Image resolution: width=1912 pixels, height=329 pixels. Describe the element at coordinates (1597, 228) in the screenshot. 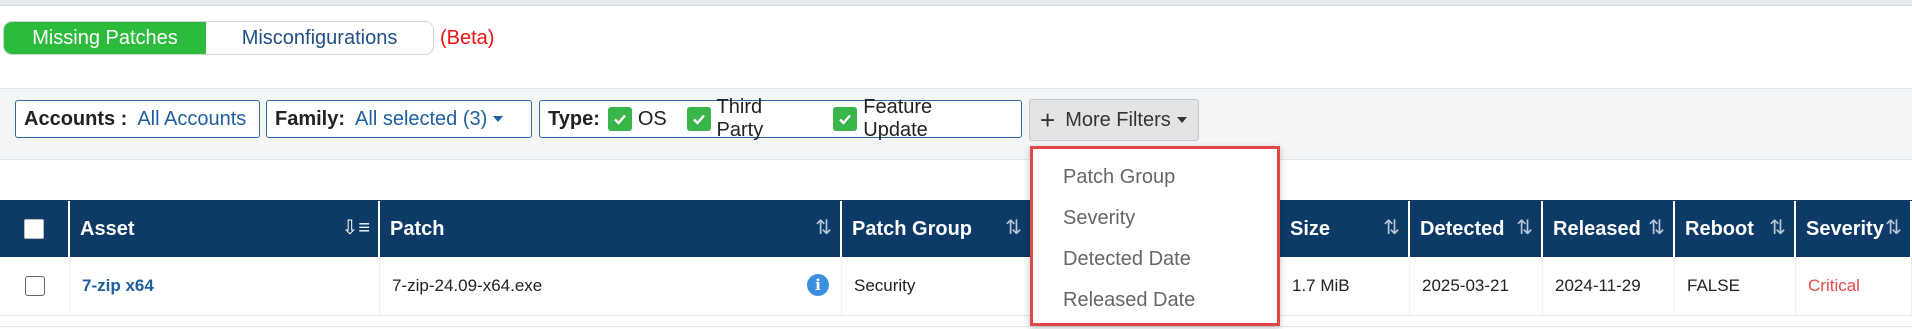

I see `column-header-label: Released` at that location.